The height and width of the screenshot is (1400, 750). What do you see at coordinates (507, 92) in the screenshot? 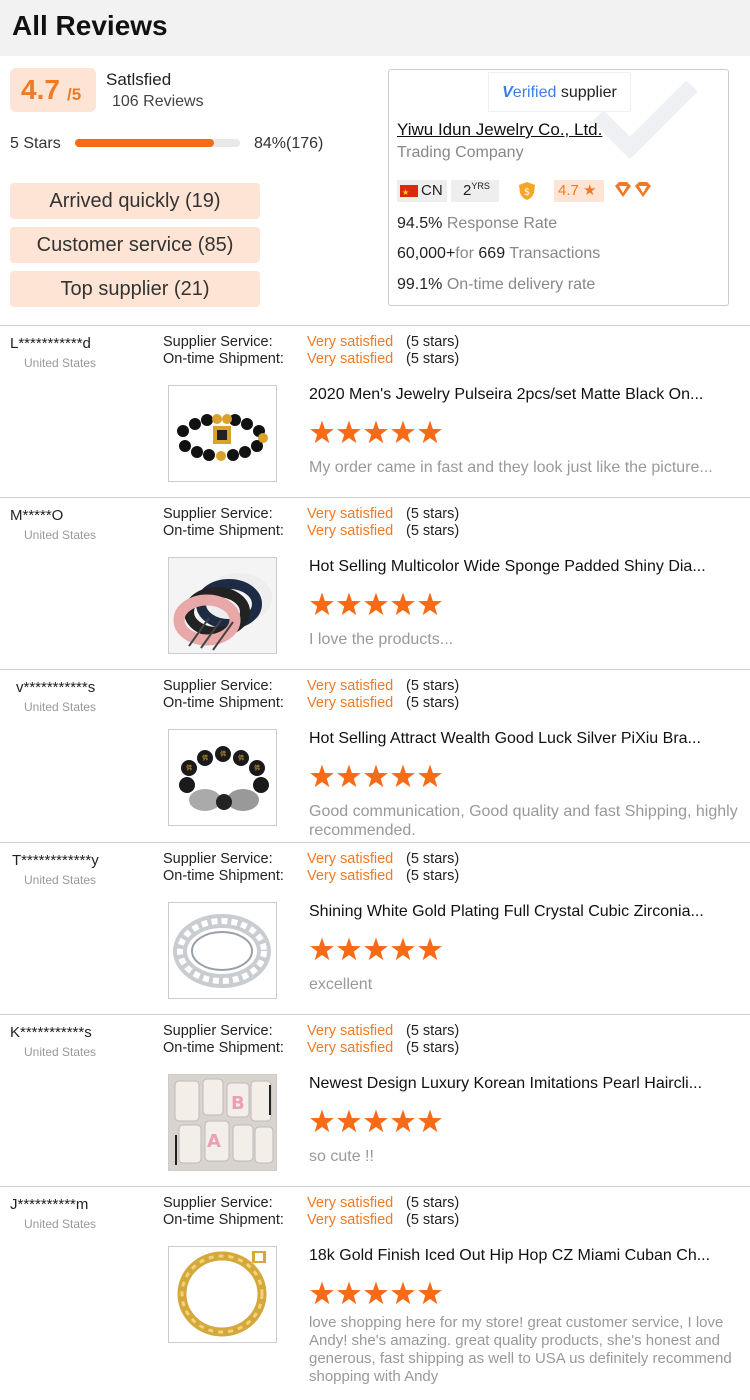
I see `verified-v: V` at bounding box center [507, 92].